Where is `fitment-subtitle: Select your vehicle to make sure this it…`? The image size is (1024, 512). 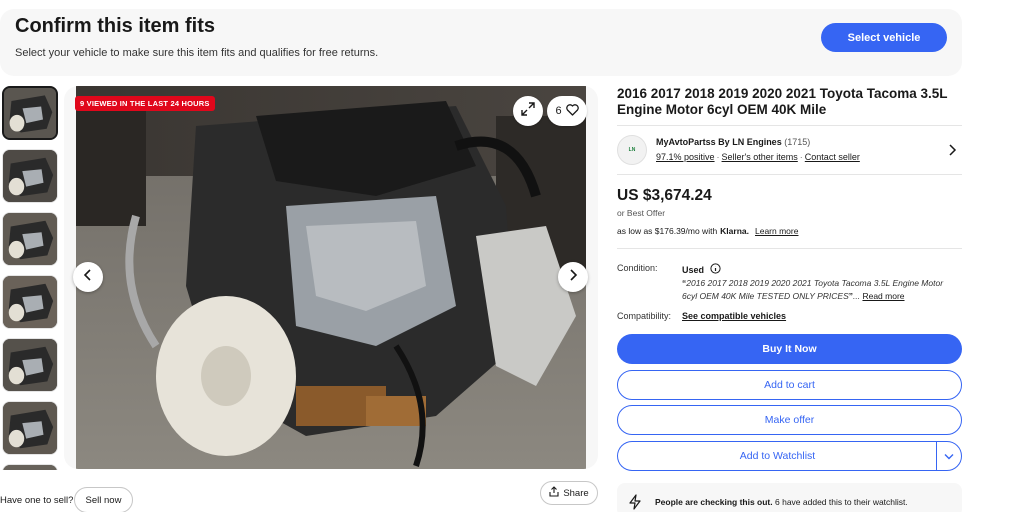
fitment-subtitle: Select your vehicle to make sure this it… is located at coordinates (197, 53).